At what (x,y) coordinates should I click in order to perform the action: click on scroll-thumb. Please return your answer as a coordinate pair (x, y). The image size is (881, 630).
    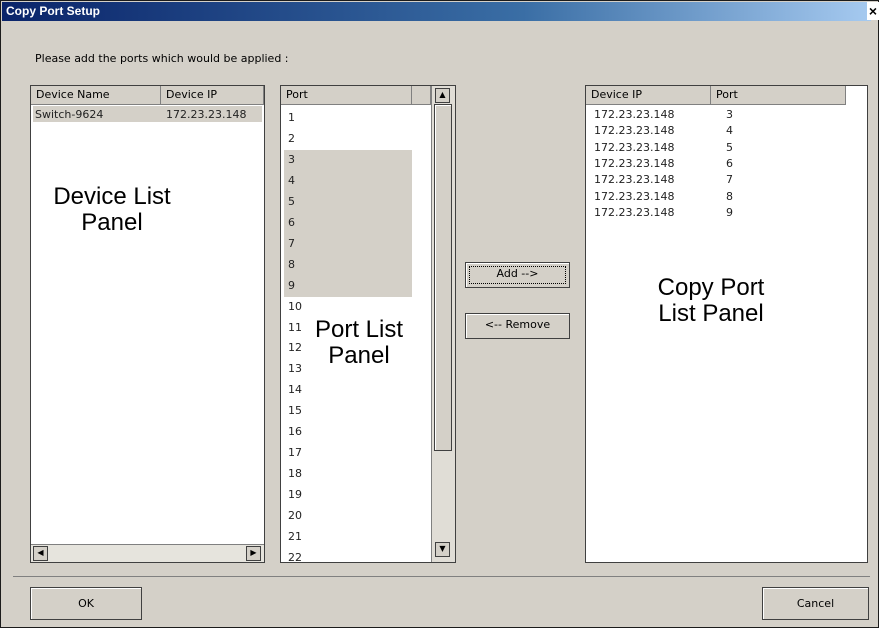
    Looking at the image, I should click on (443, 277).